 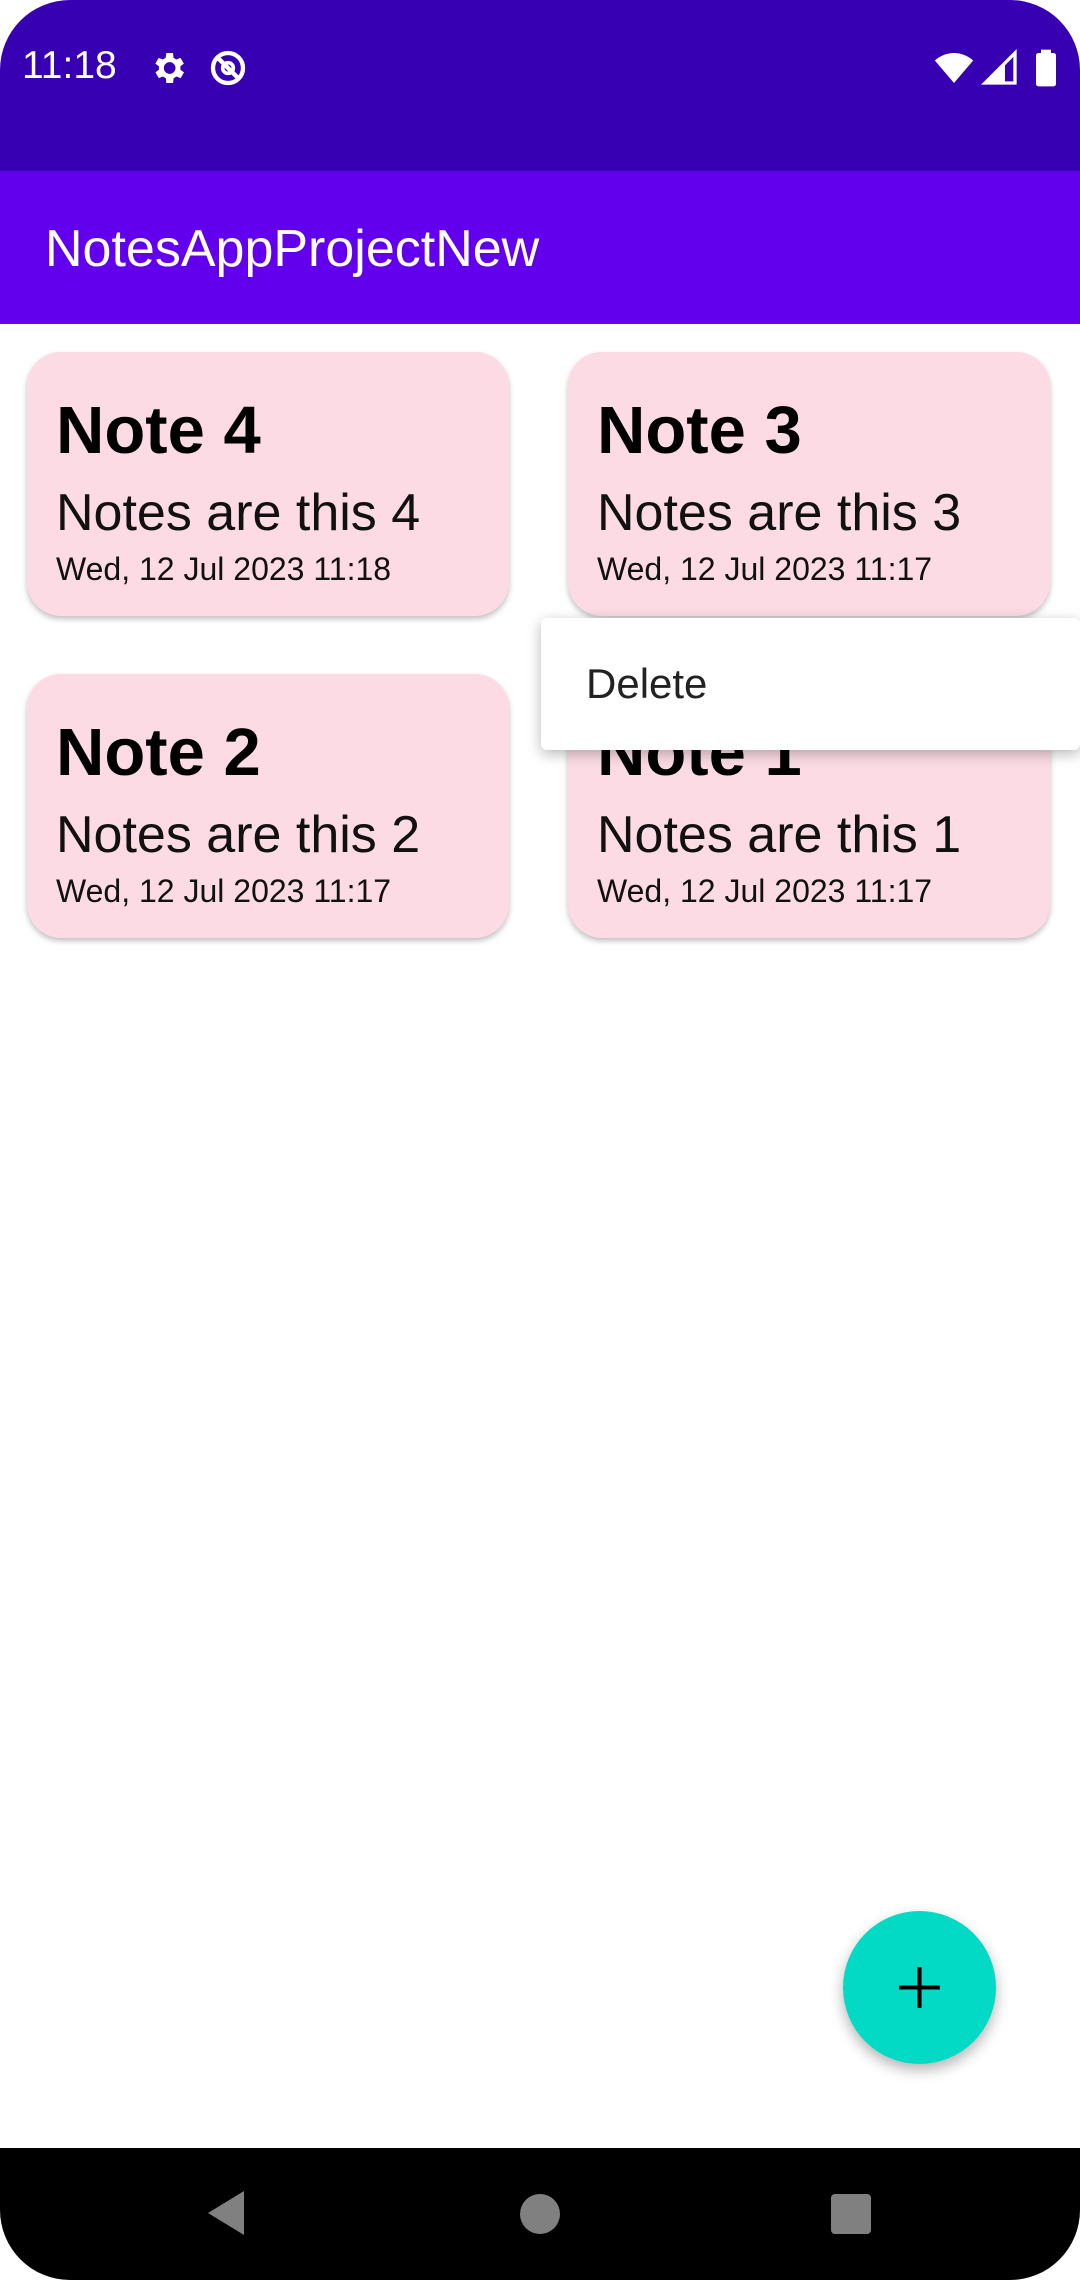 I want to click on note-body: Notes are this 1, so click(x=779, y=835).